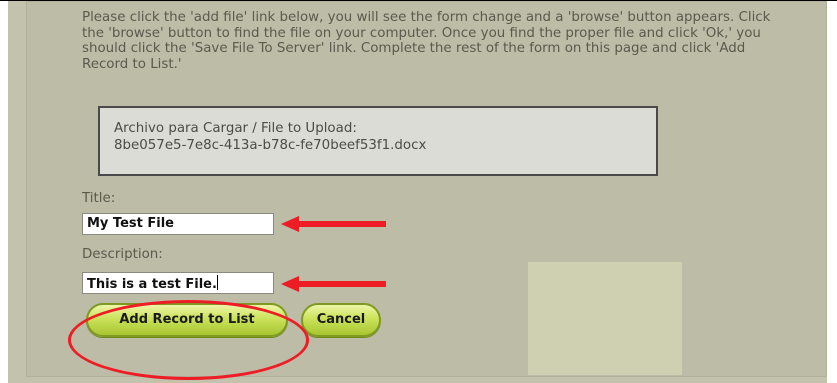 Image resolution: width=837 pixels, height=383 pixels. What do you see at coordinates (152, 284) in the screenshot?
I see `description-input-value: This is a test File.` at bounding box center [152, 284].